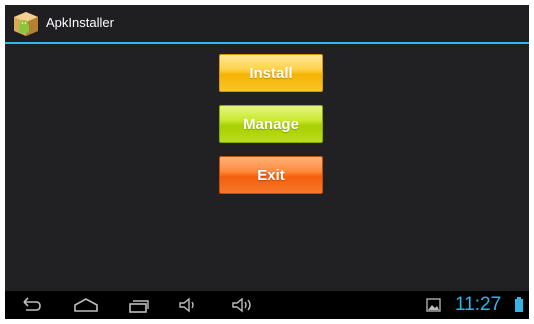 The width and height of the screenshot is (534, 324). Describe the element at coordinates (139, 305) in the screenshot. I see `recent-apps-icon` at that location.